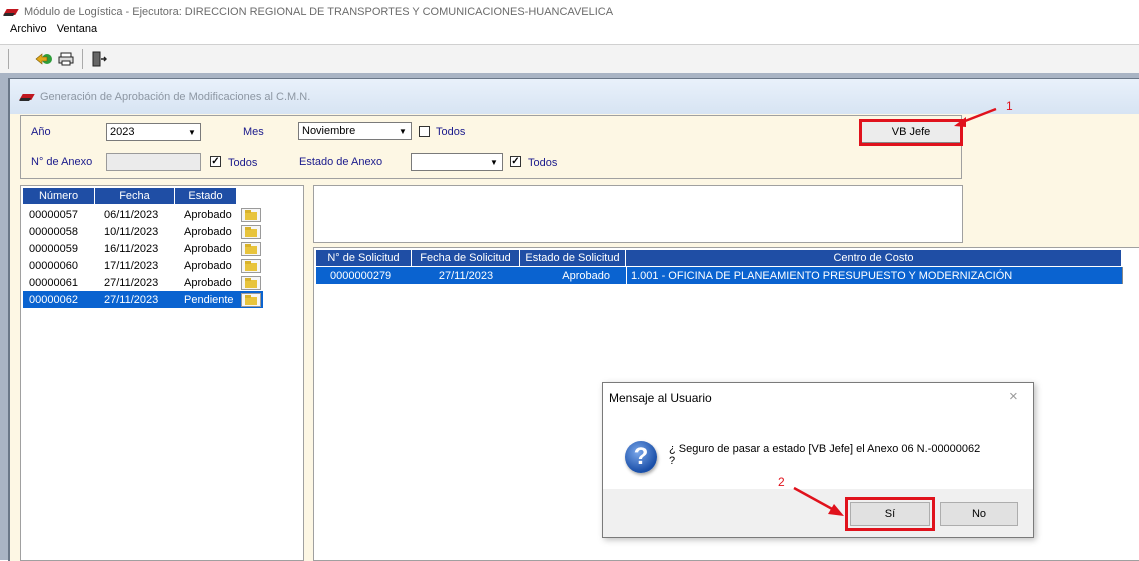 The height and width of the screenshot is (561, 1139). I want to click on toolbar, so click(569, 59).